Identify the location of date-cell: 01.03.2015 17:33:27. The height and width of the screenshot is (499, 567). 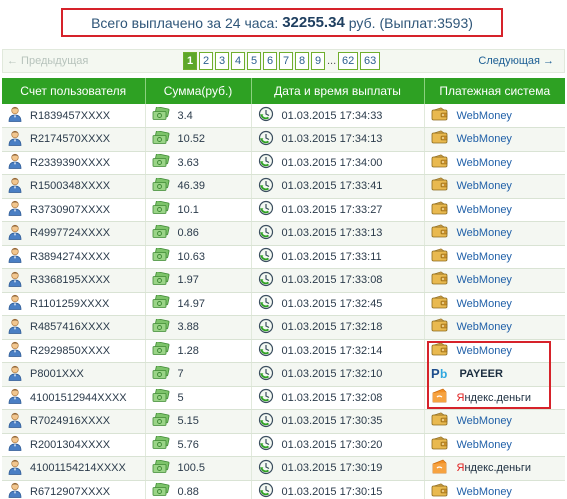
(338, 210).